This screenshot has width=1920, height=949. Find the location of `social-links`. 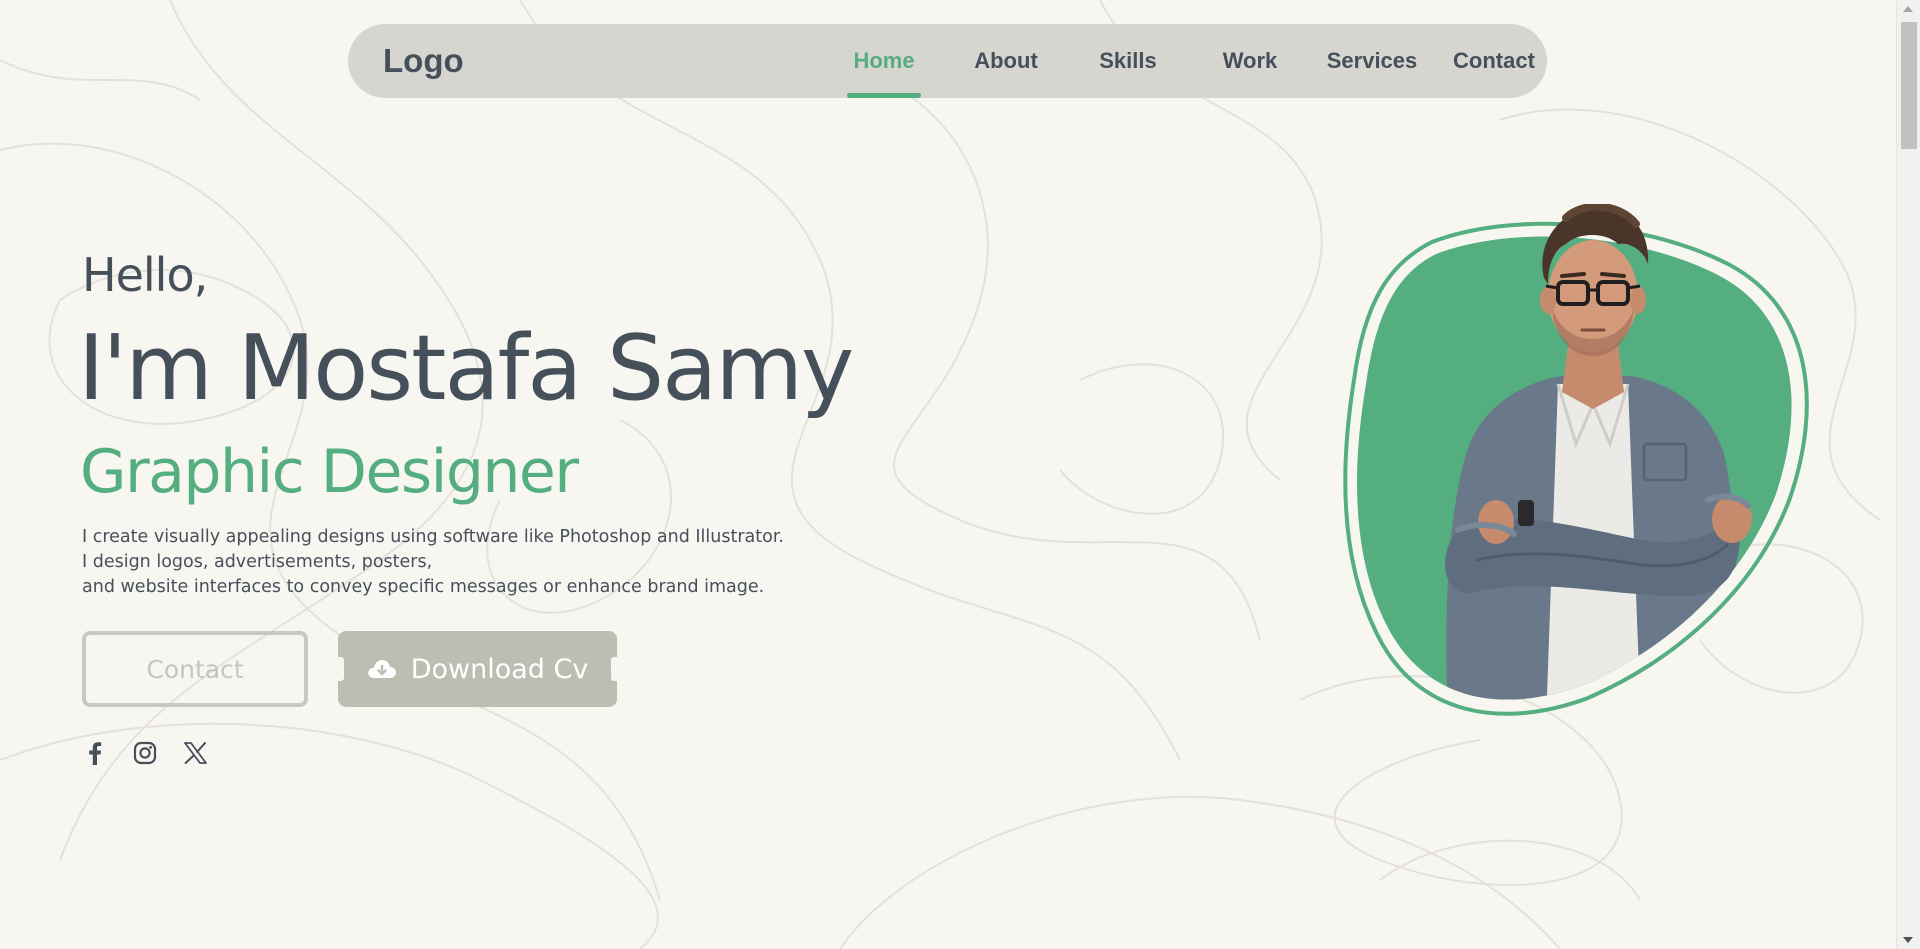

social-links is located at coordinates (145, 753).